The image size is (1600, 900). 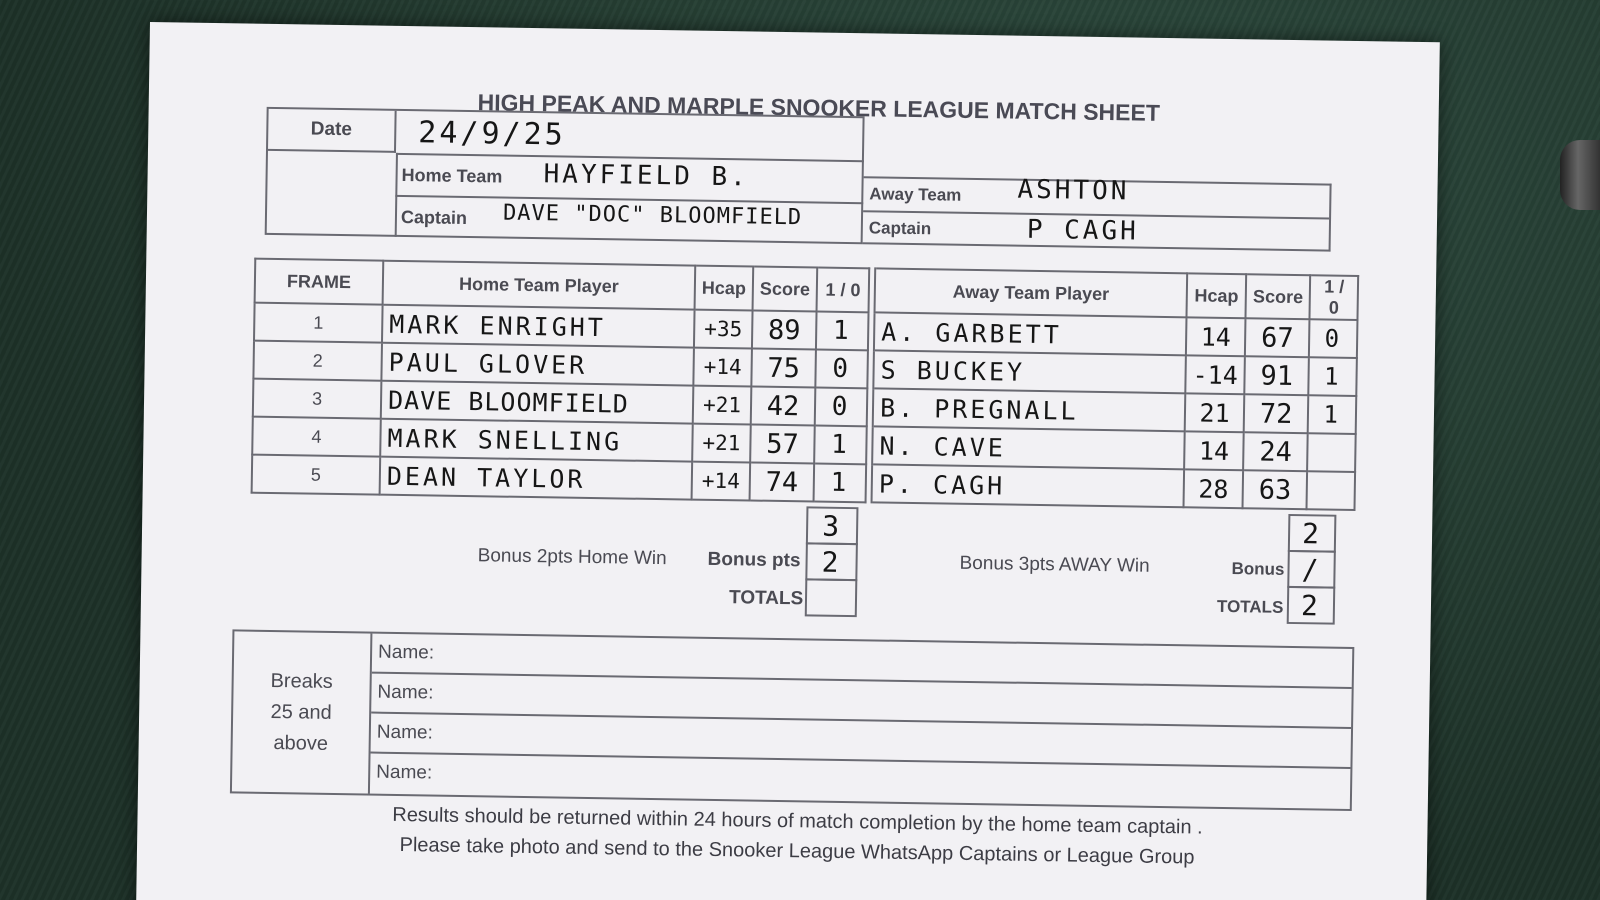 What do you see at coordinates (572, 557) in the screenshot?
I see `home-bonus-label: Bonus 2pts Home Win` at bounding box center [572, 557].